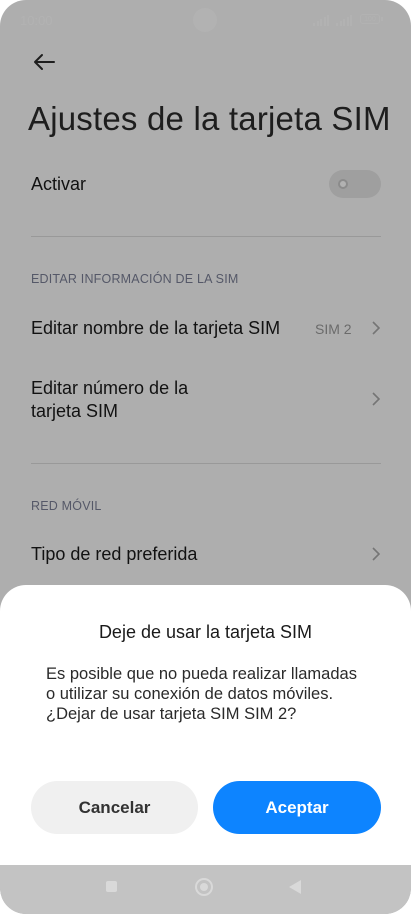  I want to click on nav-back-icon, so click(295, 887).